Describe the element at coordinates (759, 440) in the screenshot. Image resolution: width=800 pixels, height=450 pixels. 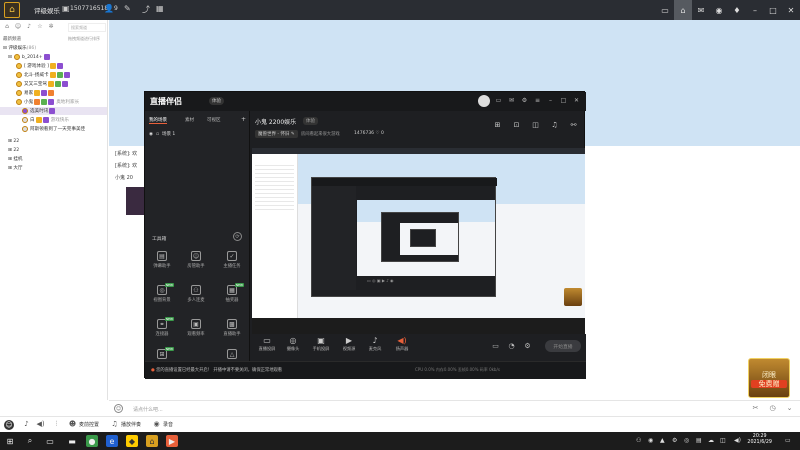
I see `system-clock: 20:29 2021/6/29` at that location.